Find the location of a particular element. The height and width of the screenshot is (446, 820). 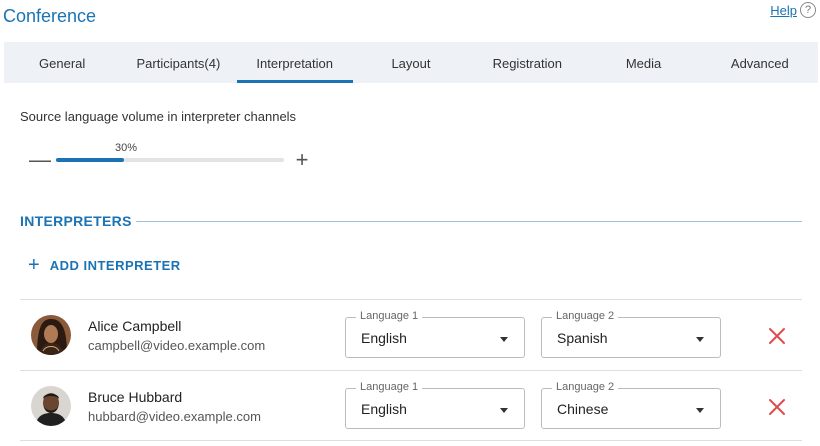

help-link: Help is located at coordinates (783, 10).